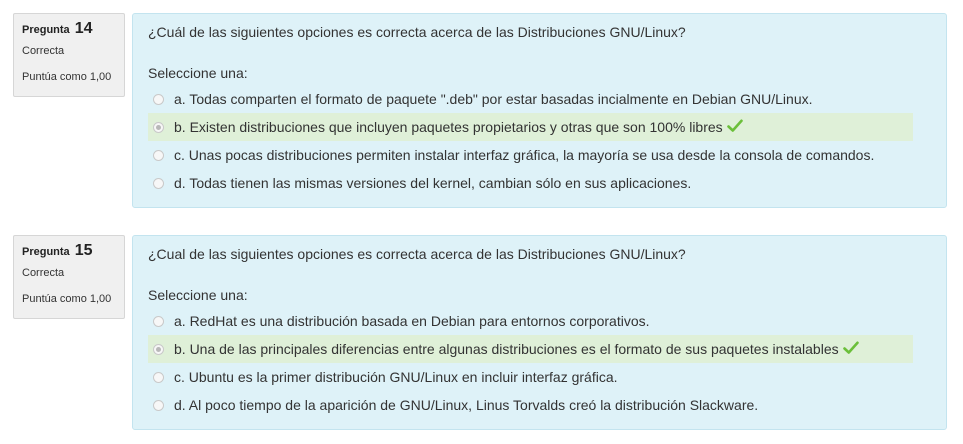  What do you see at coordinates (83, 250) in the screenshot?
I see `question-number-value: 15` at bounding box center [83, 250].